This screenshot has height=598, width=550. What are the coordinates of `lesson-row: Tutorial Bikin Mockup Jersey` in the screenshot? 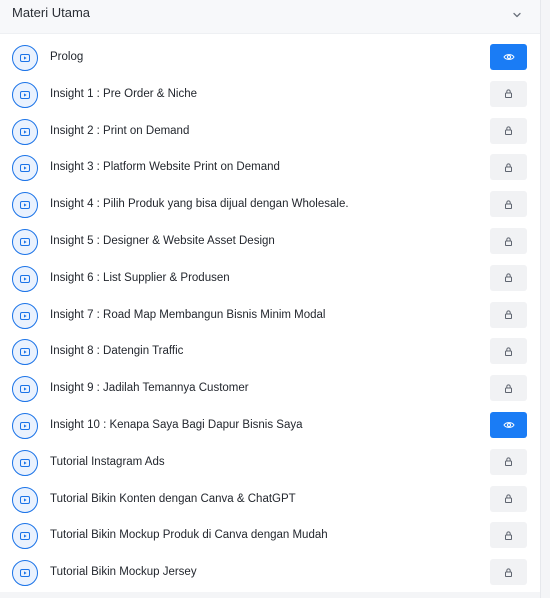 It's located at (270, 573).